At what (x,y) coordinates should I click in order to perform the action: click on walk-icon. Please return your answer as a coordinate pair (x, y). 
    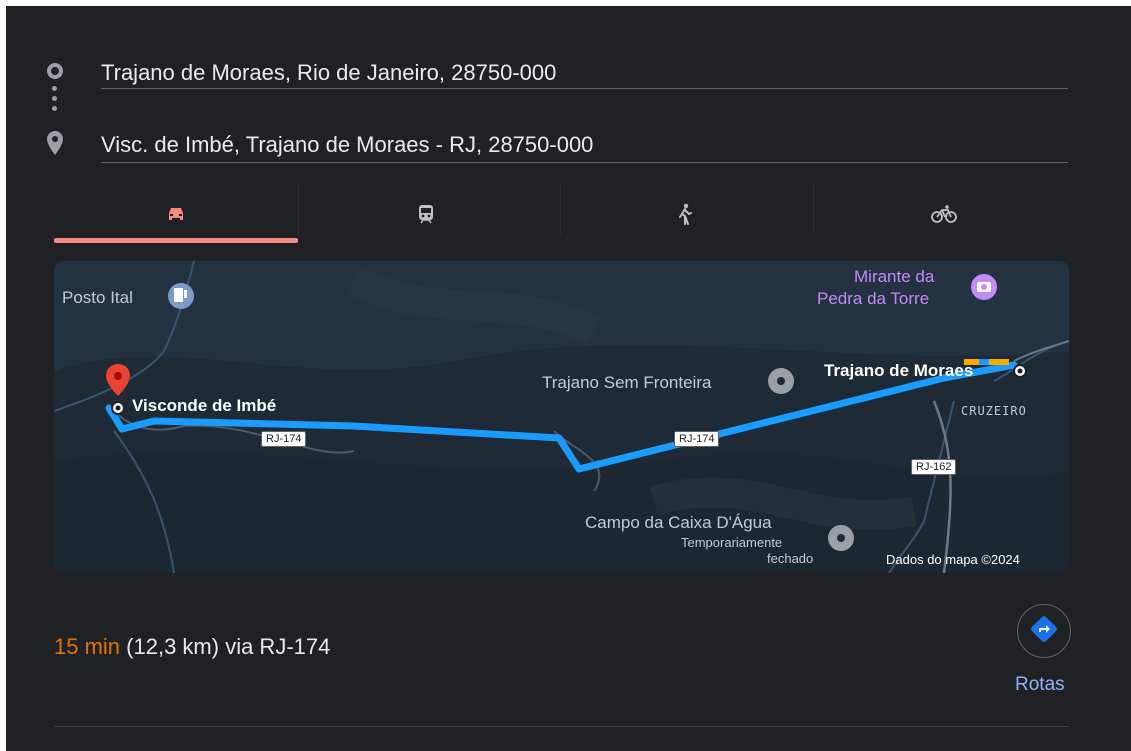
    Looking at the image, I should click on (685, 214).